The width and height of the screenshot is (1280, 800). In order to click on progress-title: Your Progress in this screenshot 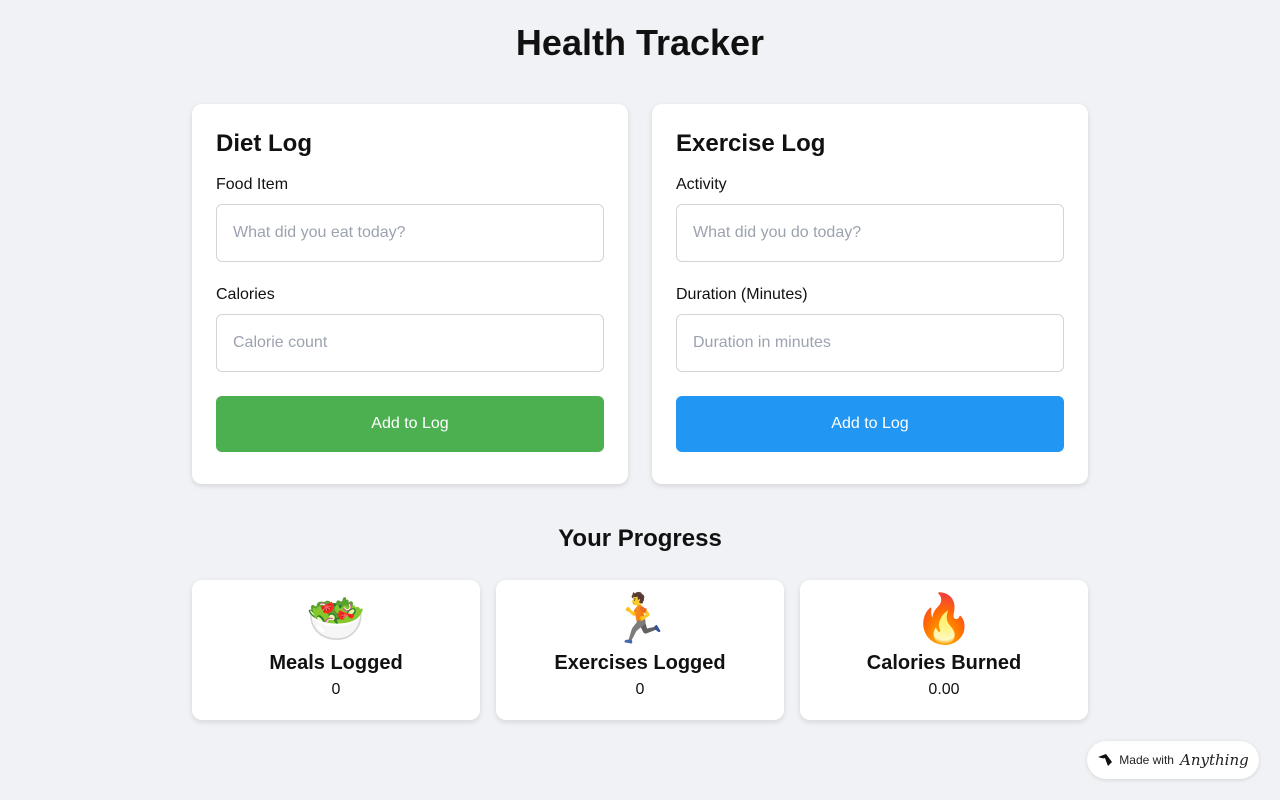, I will do `click(640, 538)`.